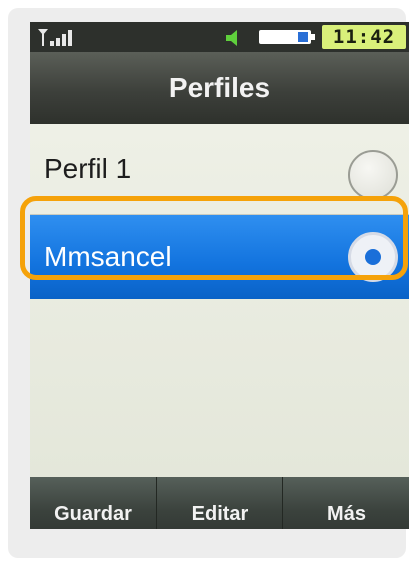 The image size is (414, 562). Describe the element at coordinates (287, 37) in the screenshot. I see `battery-icon` at that location.